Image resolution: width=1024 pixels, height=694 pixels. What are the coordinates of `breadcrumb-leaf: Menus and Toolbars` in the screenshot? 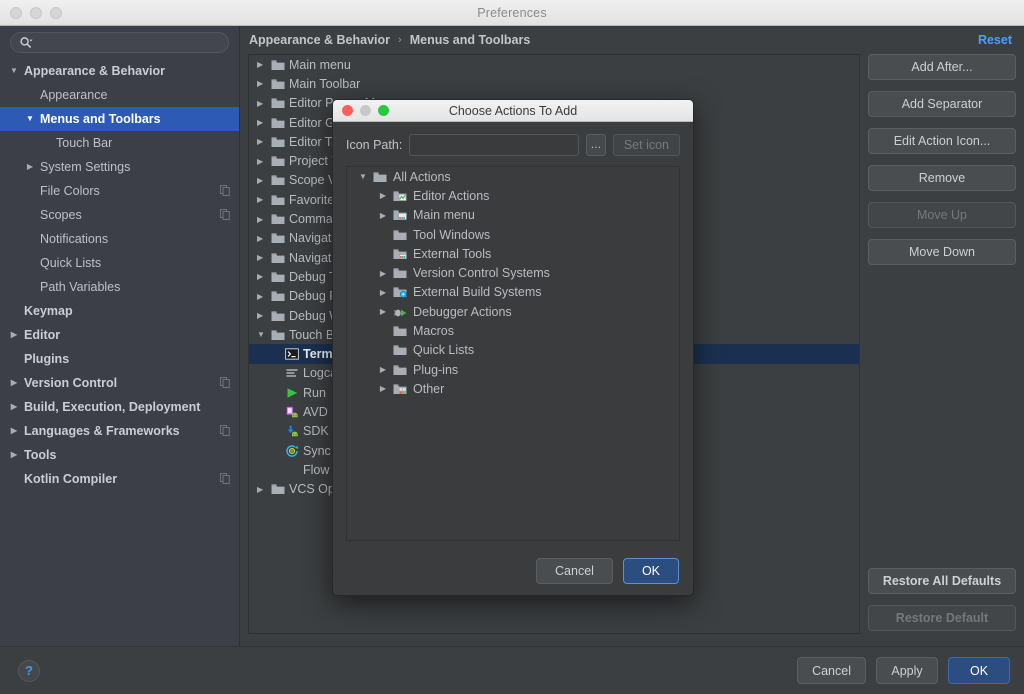 It's located at (470, 40).